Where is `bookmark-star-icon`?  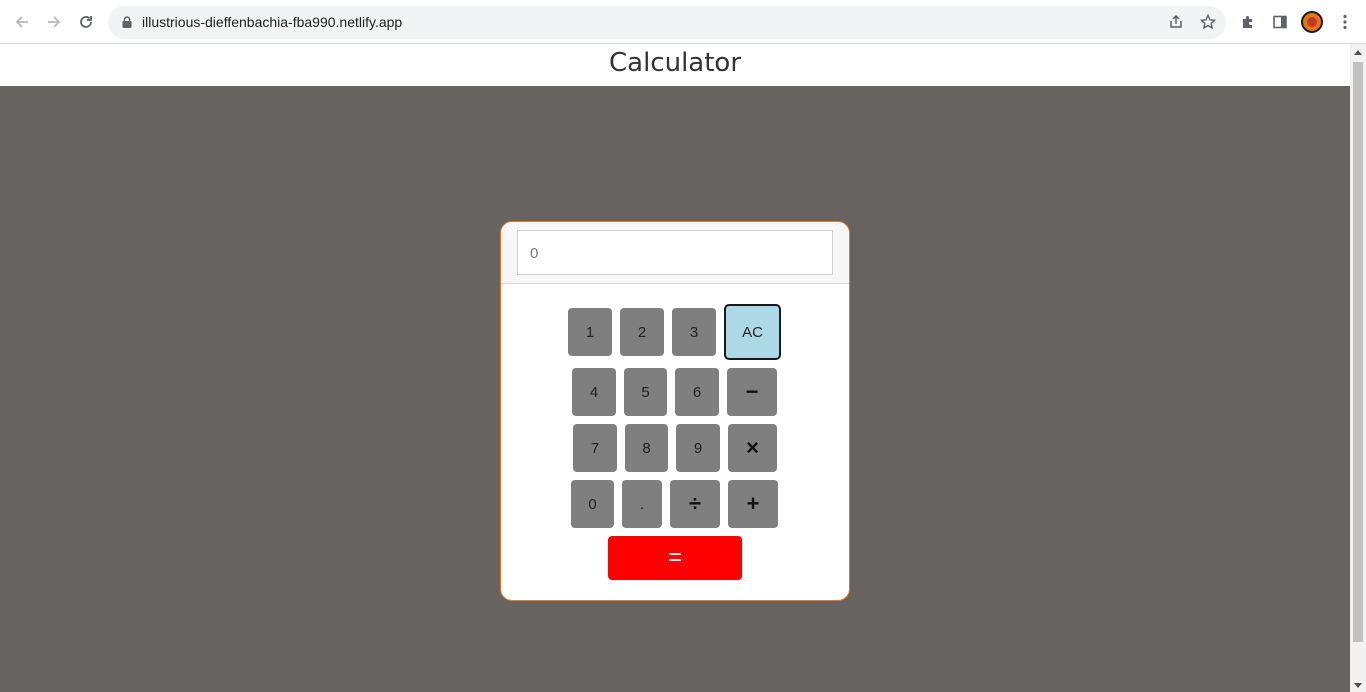
bookmark-star-icon is located at coordinates (1208, 22).